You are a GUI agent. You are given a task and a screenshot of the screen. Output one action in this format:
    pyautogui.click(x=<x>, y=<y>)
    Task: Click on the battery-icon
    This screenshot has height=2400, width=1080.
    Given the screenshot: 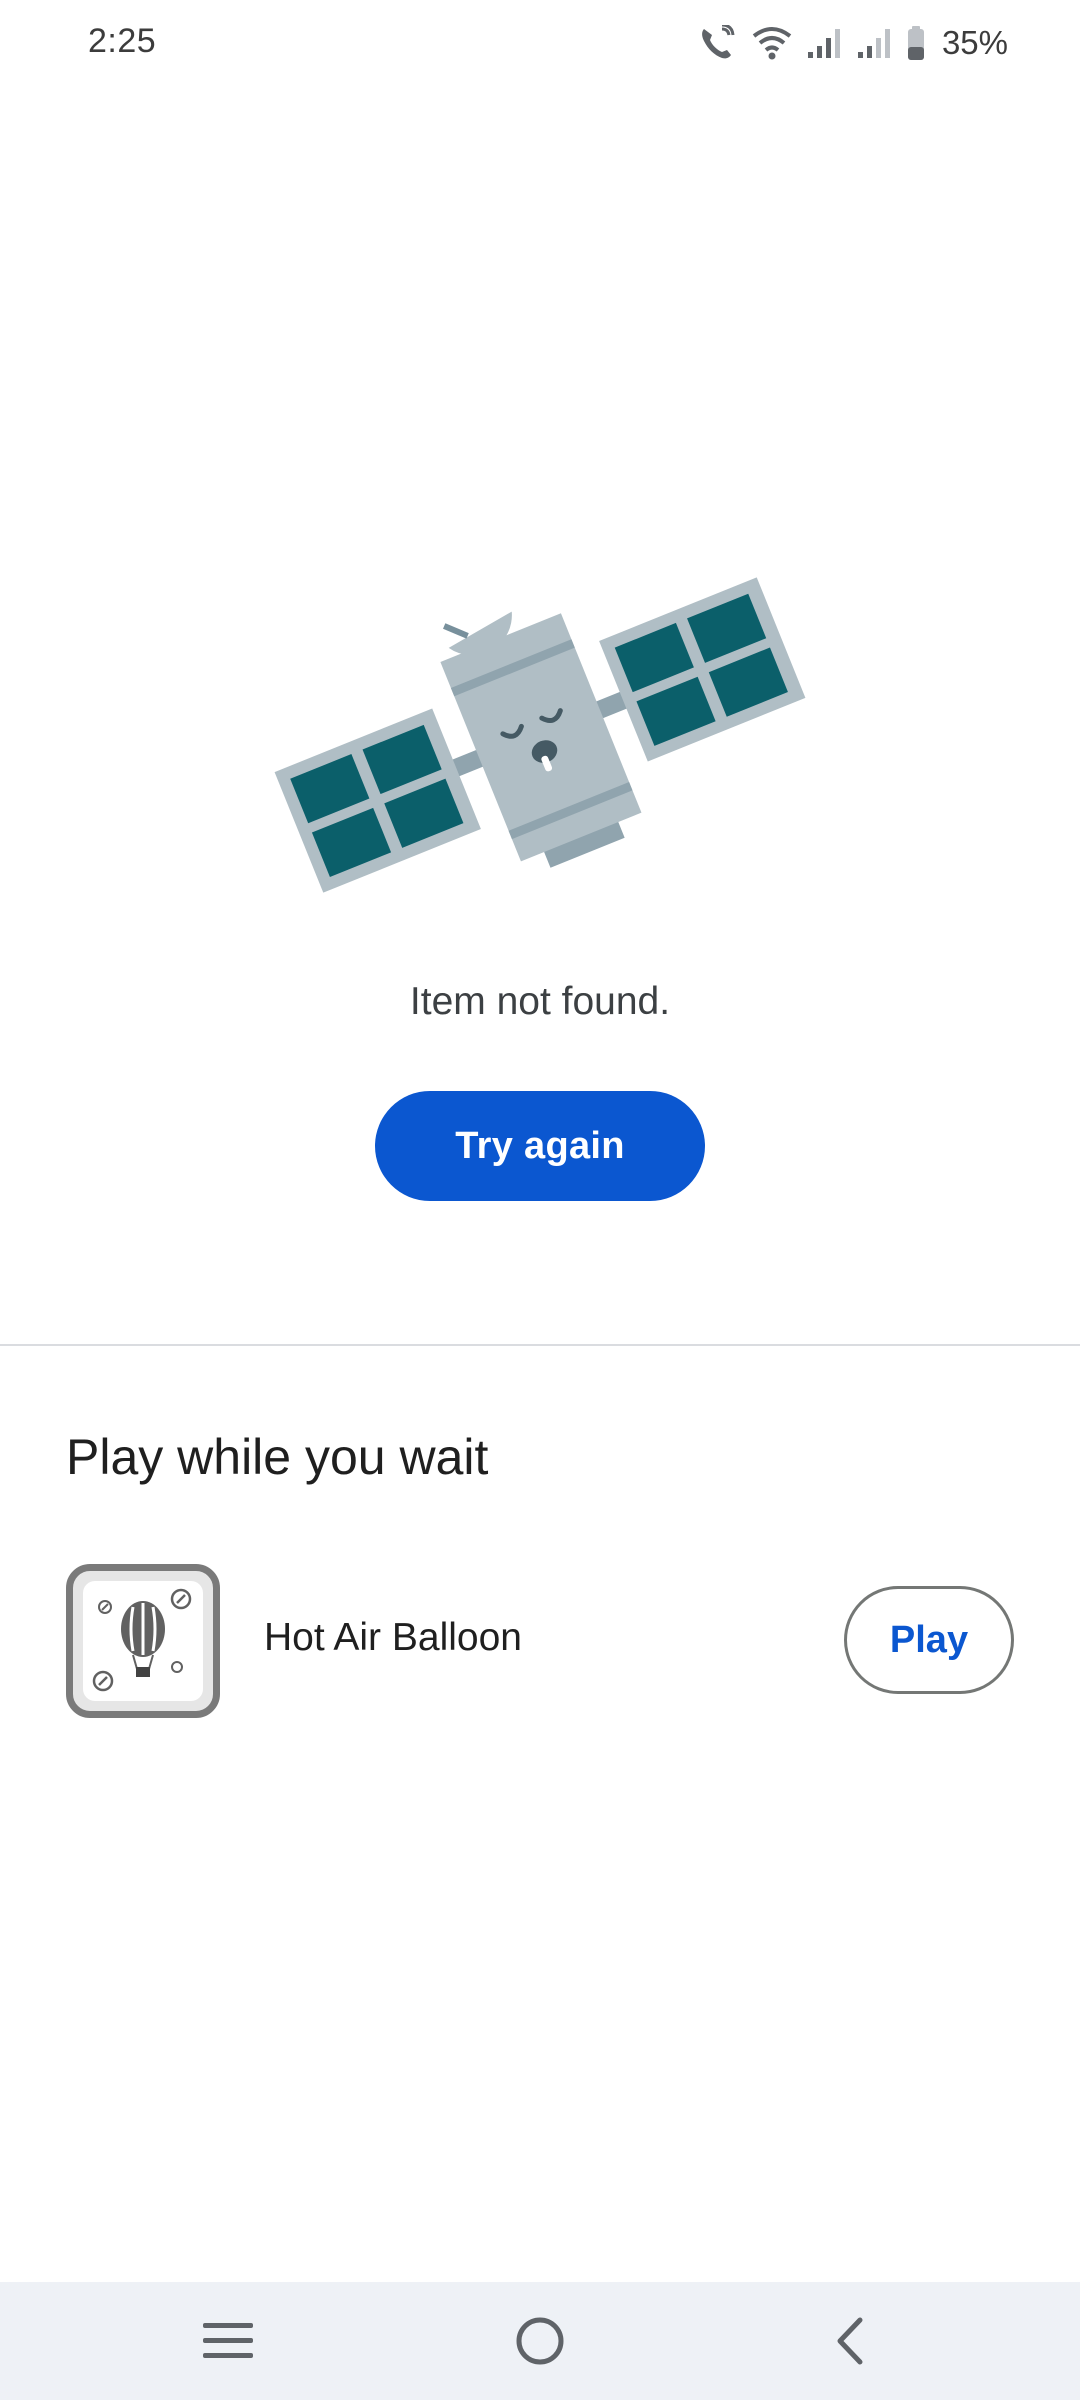 What is the action you would take?
    pyautogui.click(x=916, y=43)
    